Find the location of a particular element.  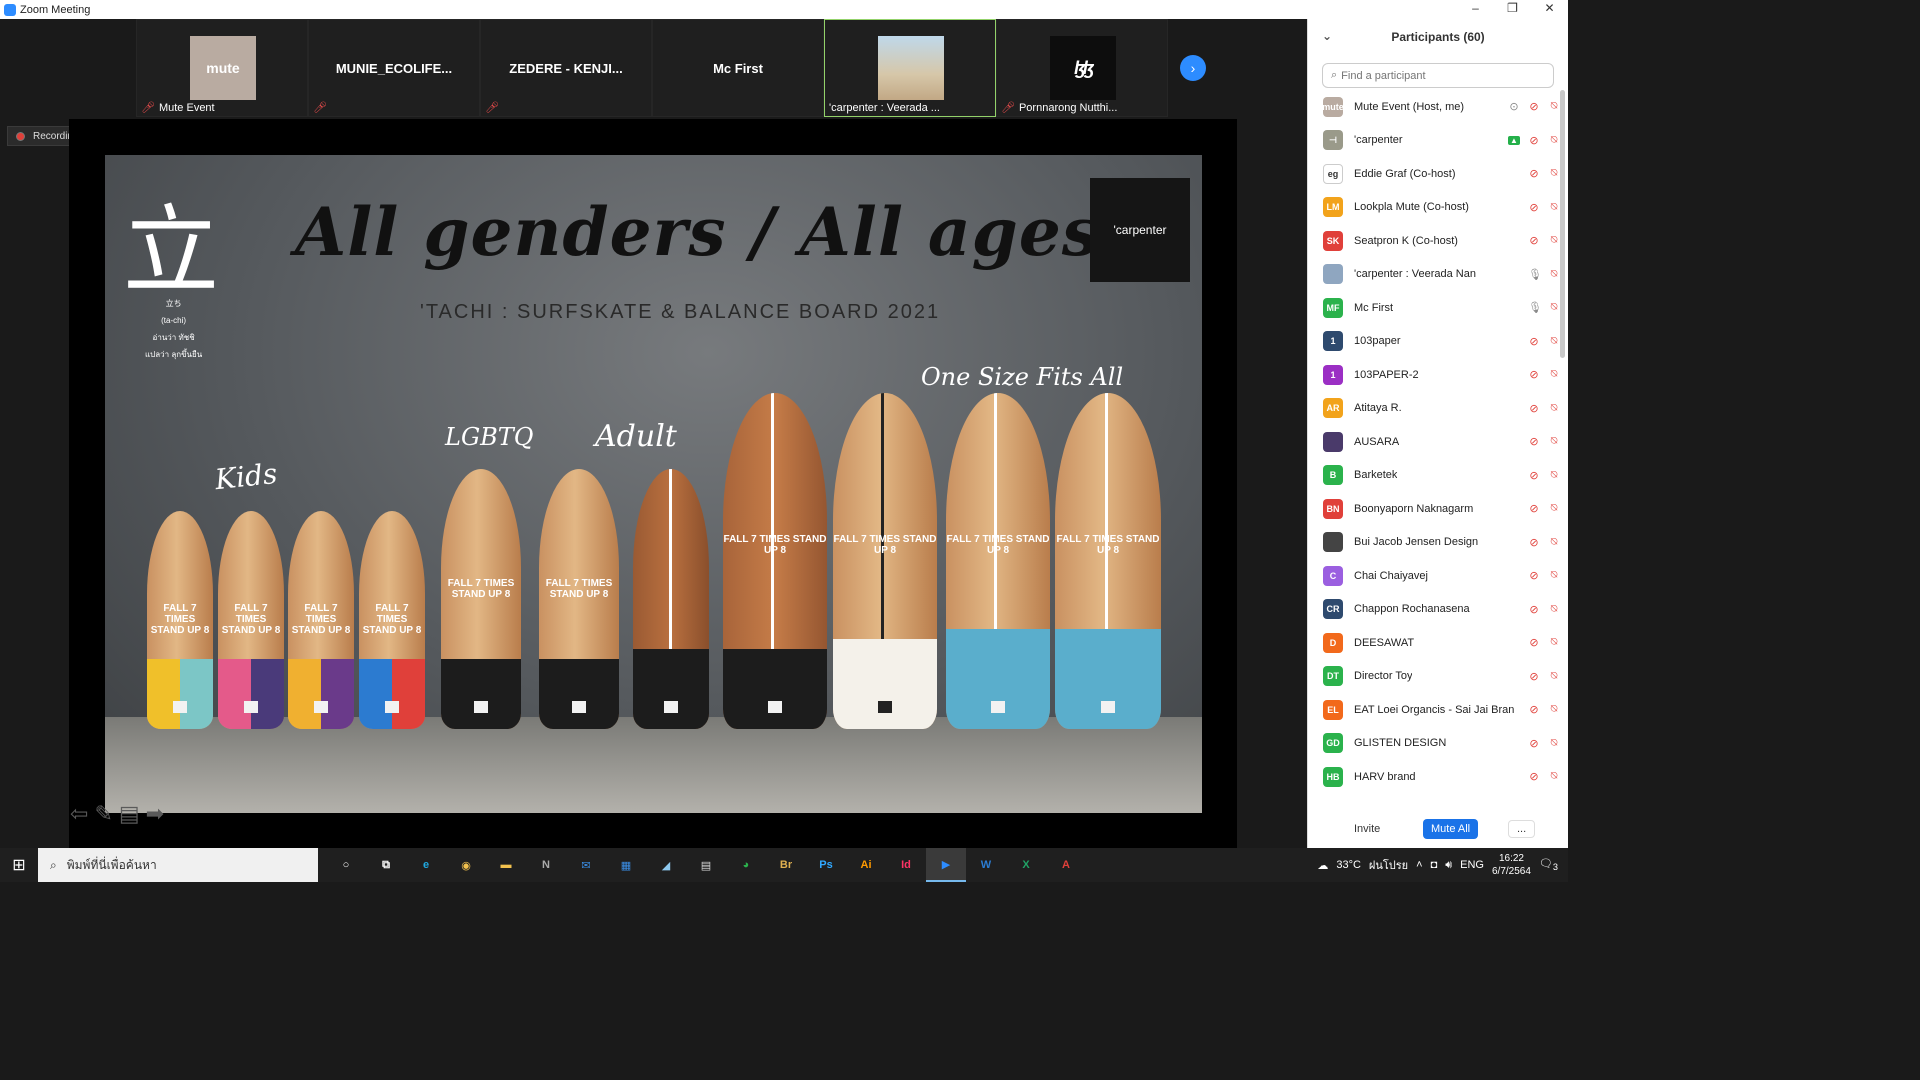

taskbar-app-icon: ◢ is located at coordinates (666, 865).